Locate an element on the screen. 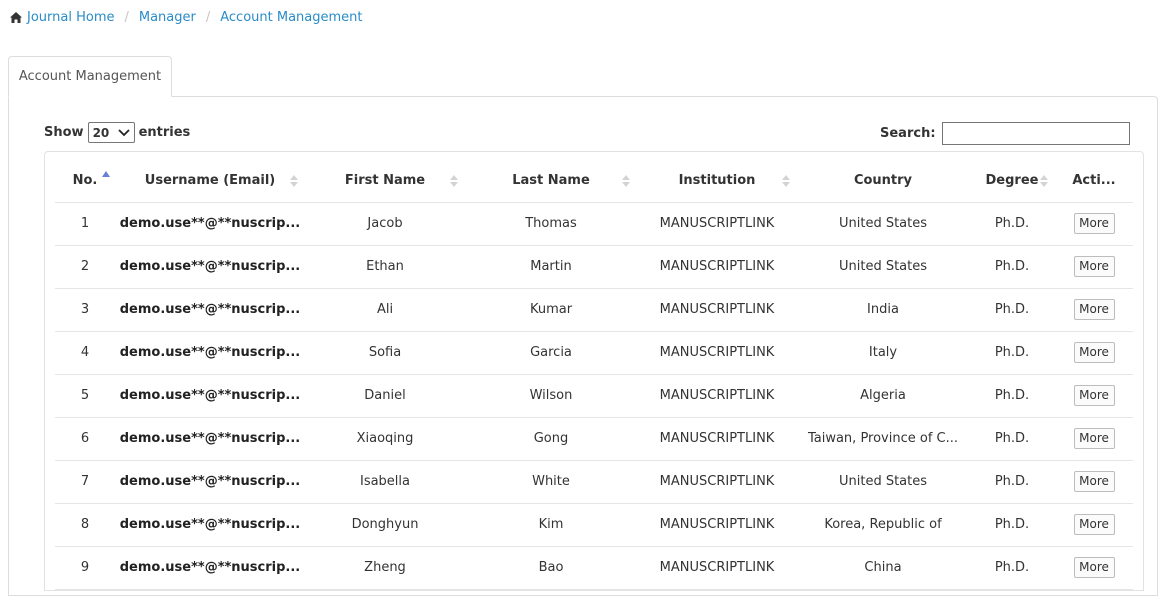 The height and width of the screenshot is (596, 1166). column-header-label: No. is located at coordinates (85, 181).